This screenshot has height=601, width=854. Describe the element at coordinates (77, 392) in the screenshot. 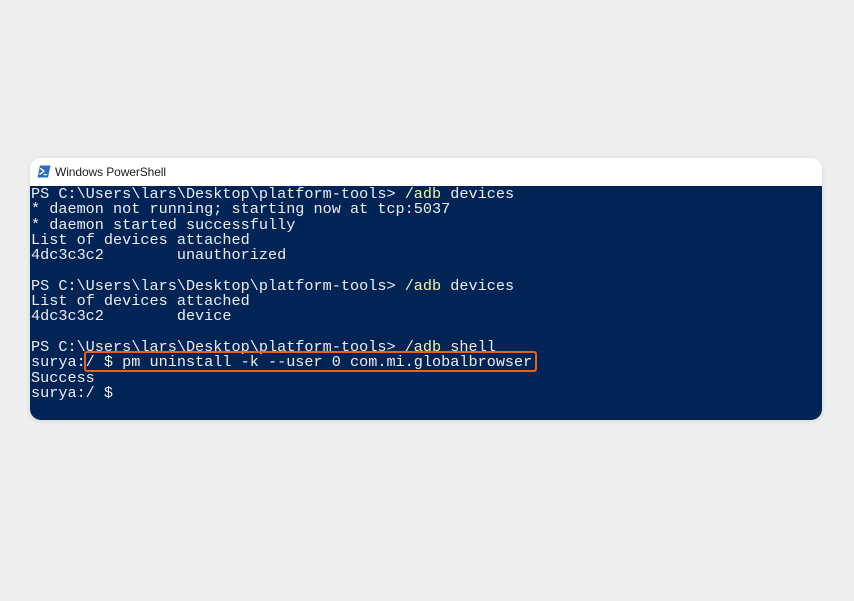

I see `console-line: surya:/ $` at that location.